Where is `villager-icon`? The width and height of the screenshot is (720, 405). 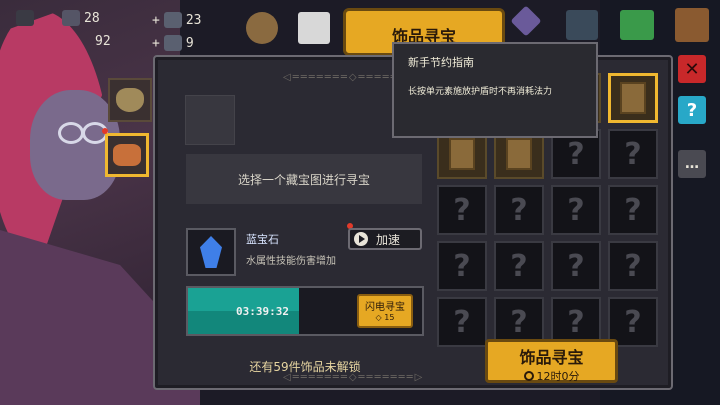
villager-icon is located at coordinates (262, 28).